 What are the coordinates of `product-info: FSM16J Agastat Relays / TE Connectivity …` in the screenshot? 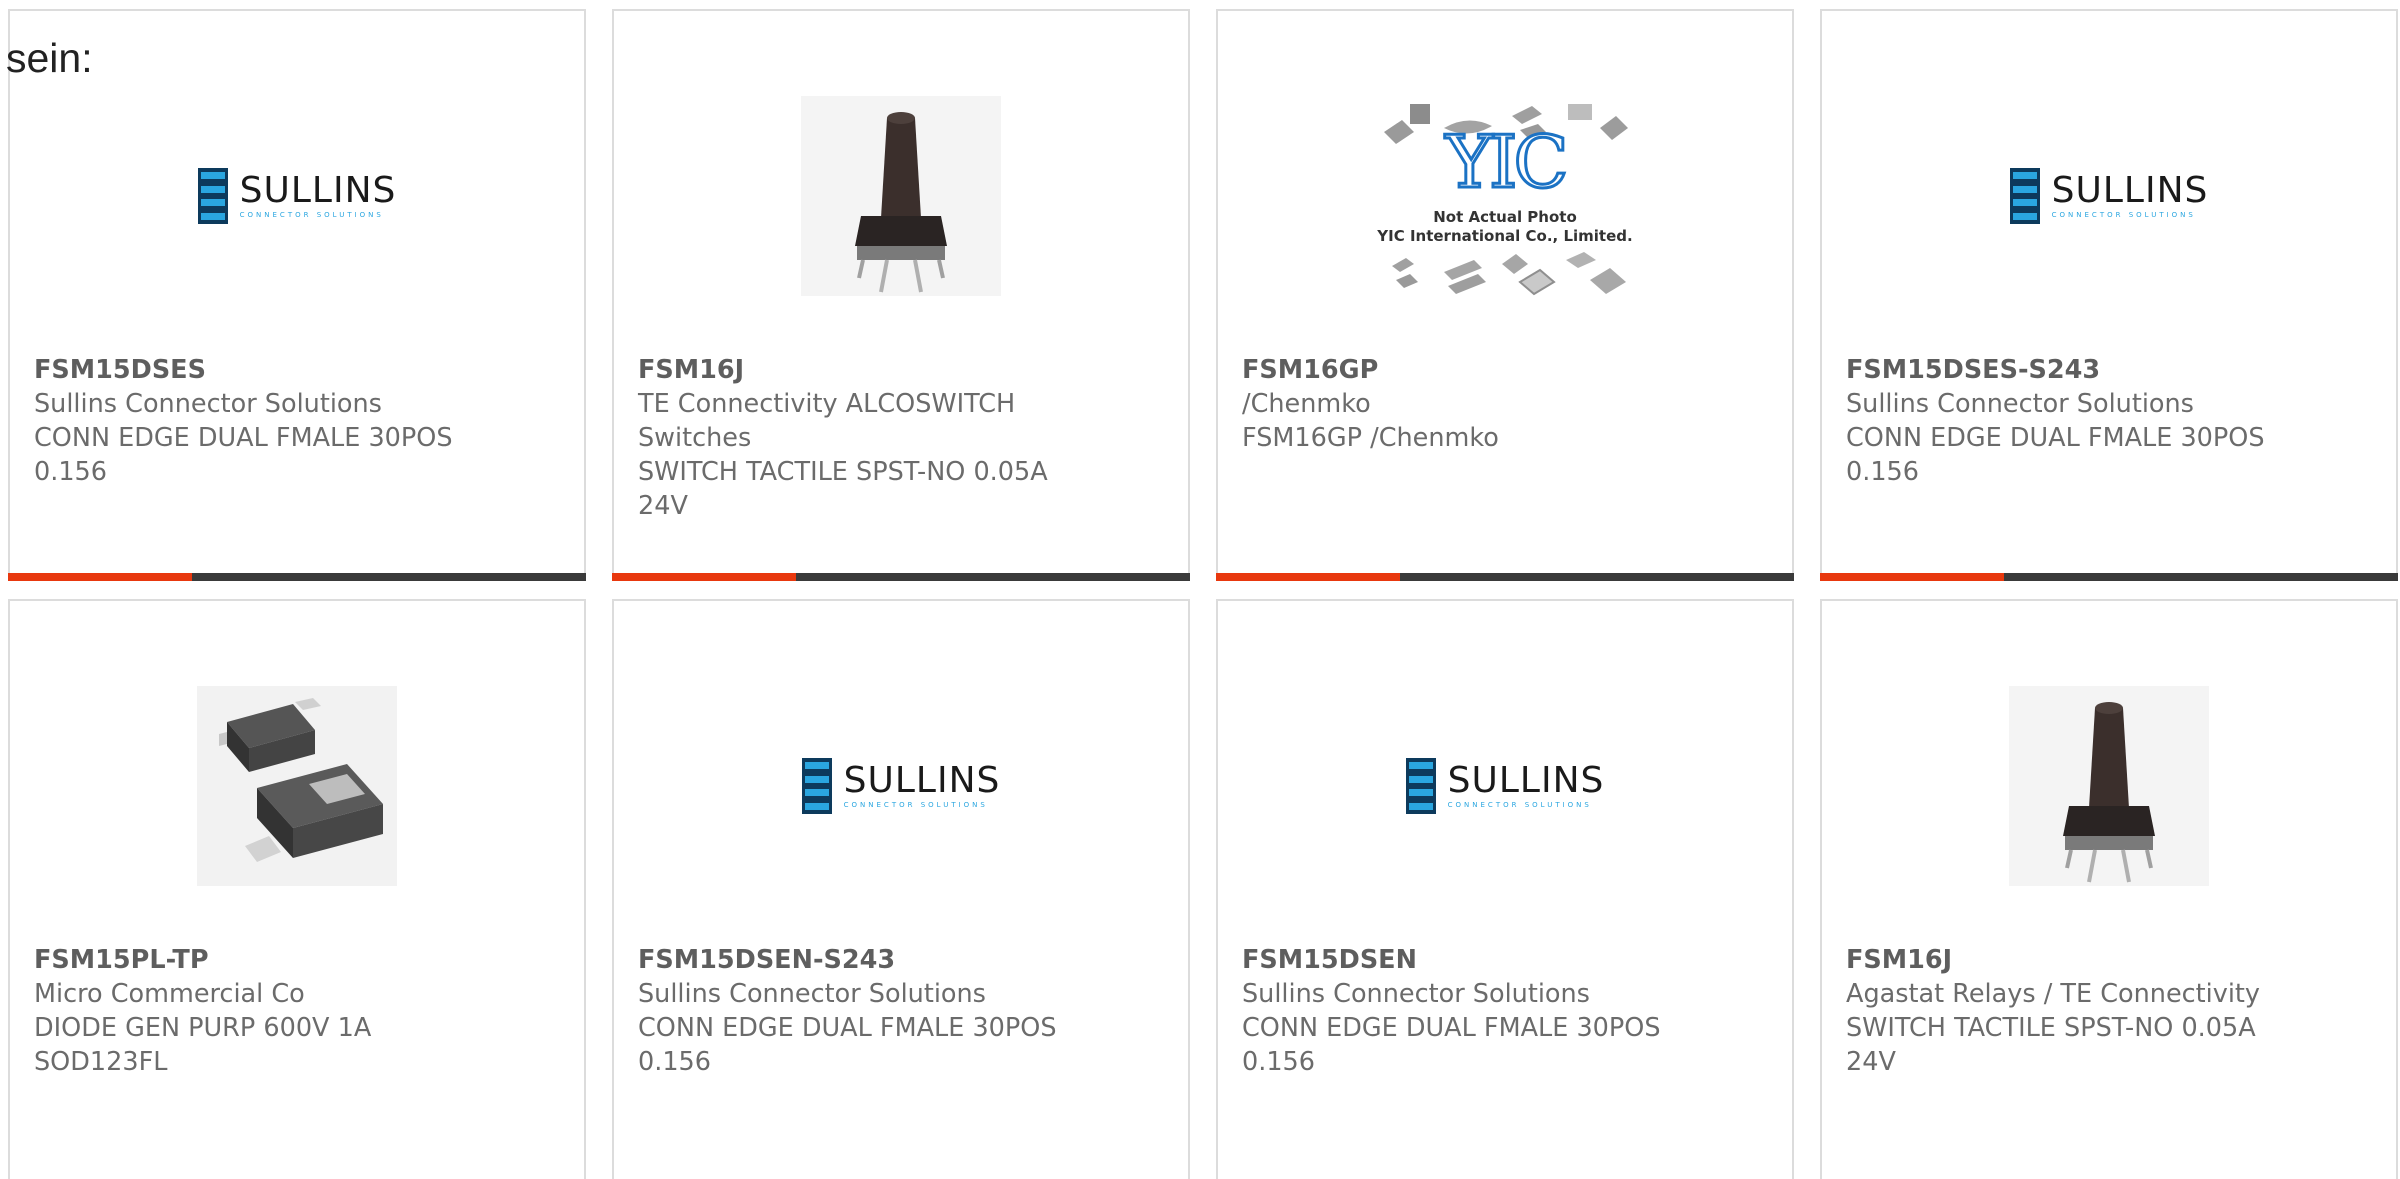 It's located at (2109, 1011).